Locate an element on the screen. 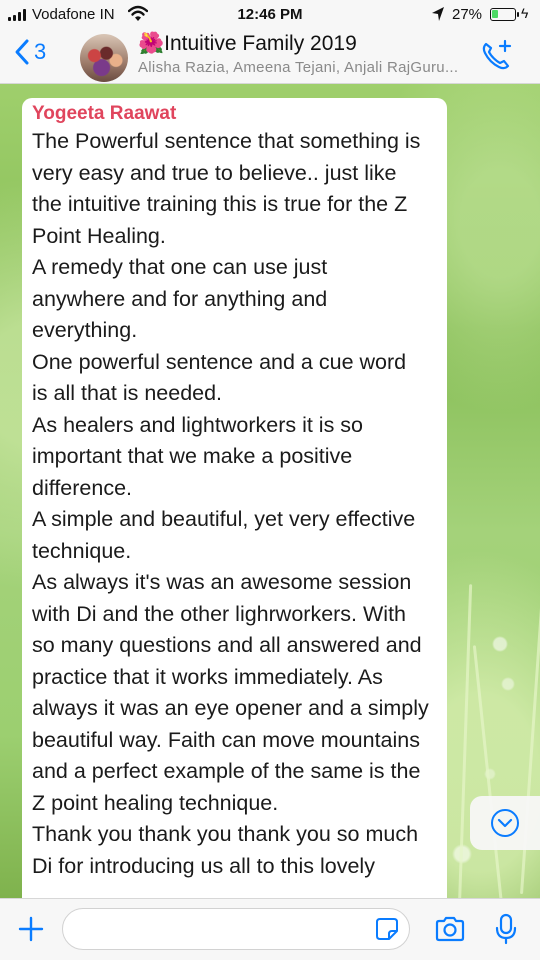 The height and width of the screenshot is (960, 540). charging-bolt-icon: ϟ is located at coordinates (525, 13).